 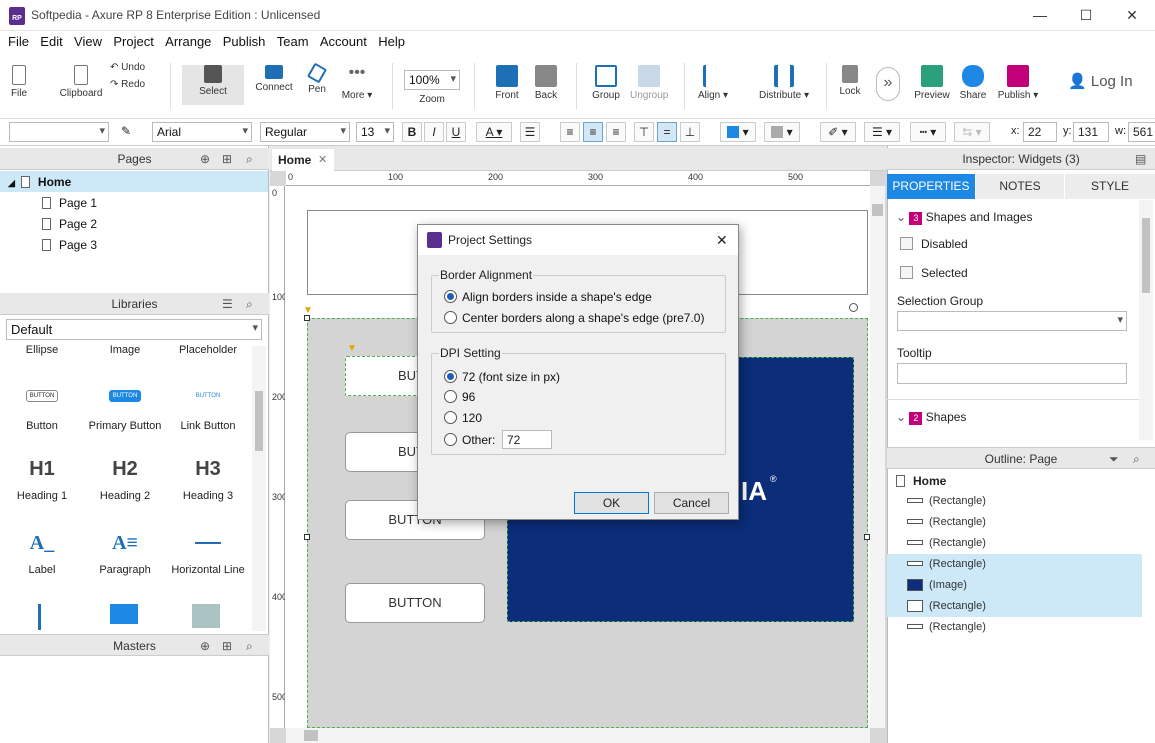 I want to click on line-pattern-icon: ┅ ▾, so click(x=928, y=132).